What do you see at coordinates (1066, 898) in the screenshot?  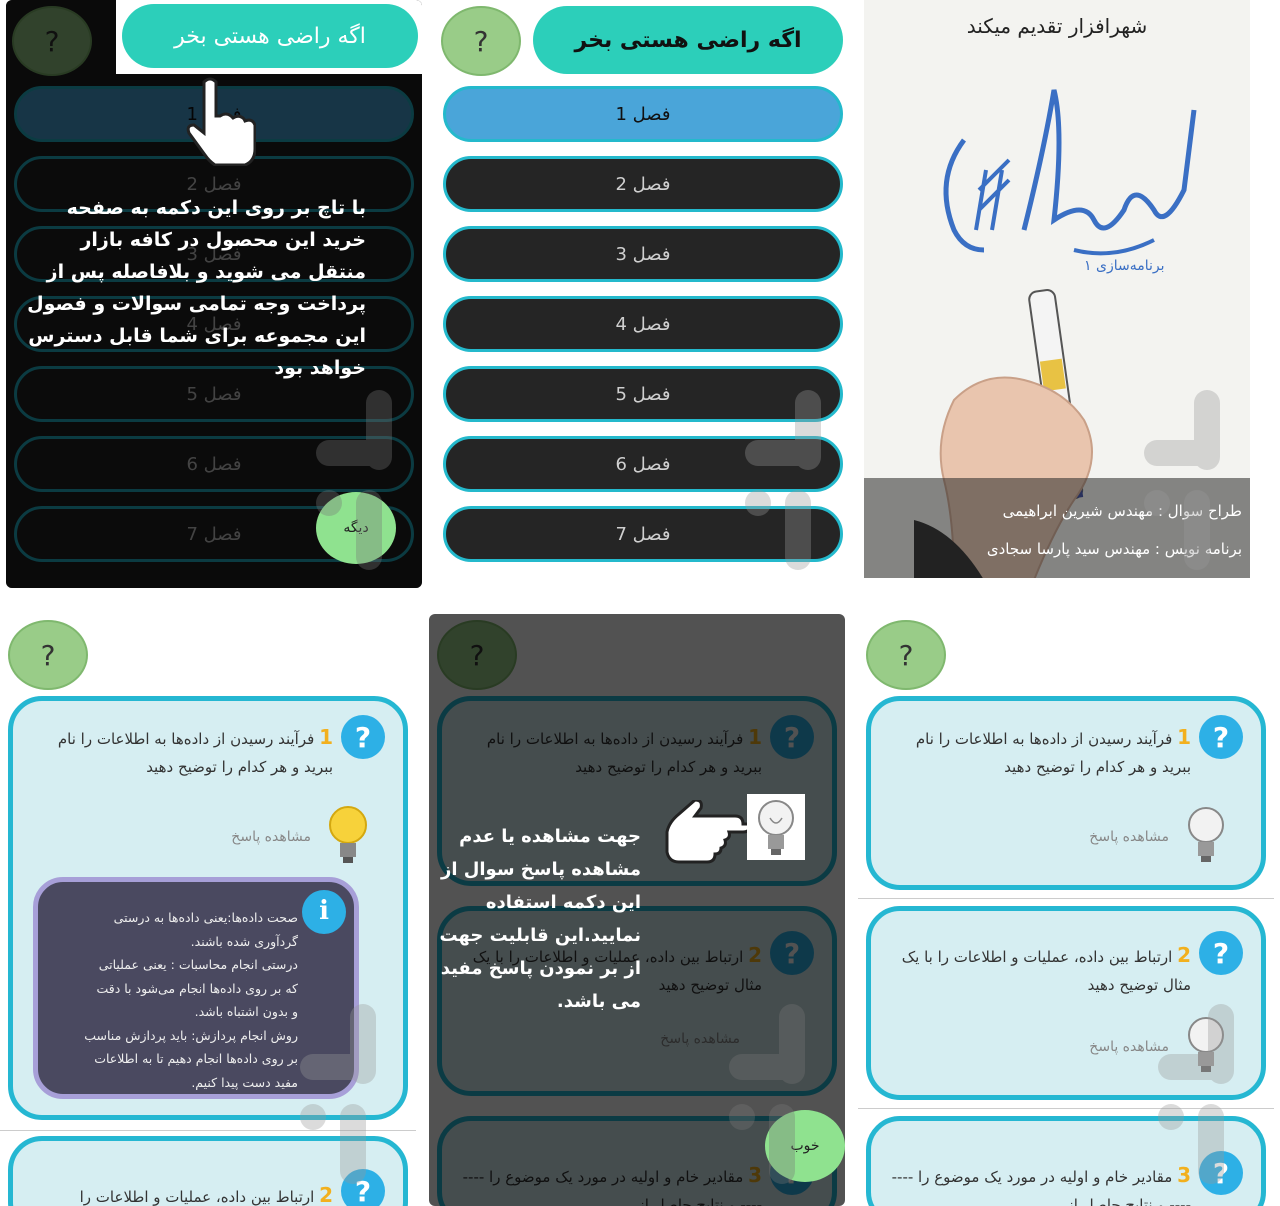 I see `divider` at bounding box center [1066, 898].